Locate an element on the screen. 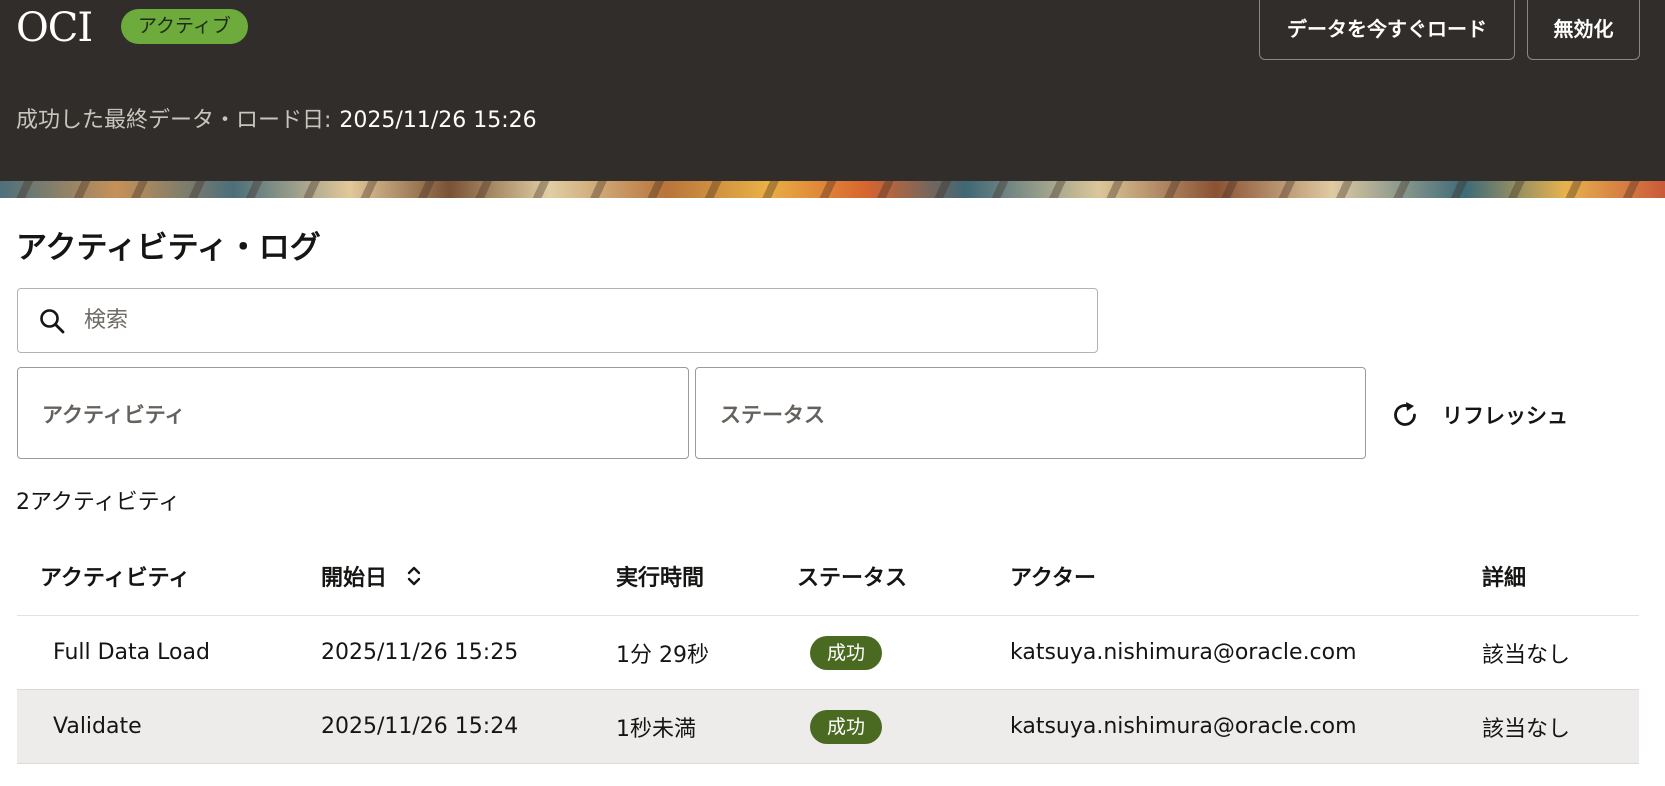 The width and height of the screenshot is (1665, 786). column-header-actor: アクター is located at coordinates (1053, 578).